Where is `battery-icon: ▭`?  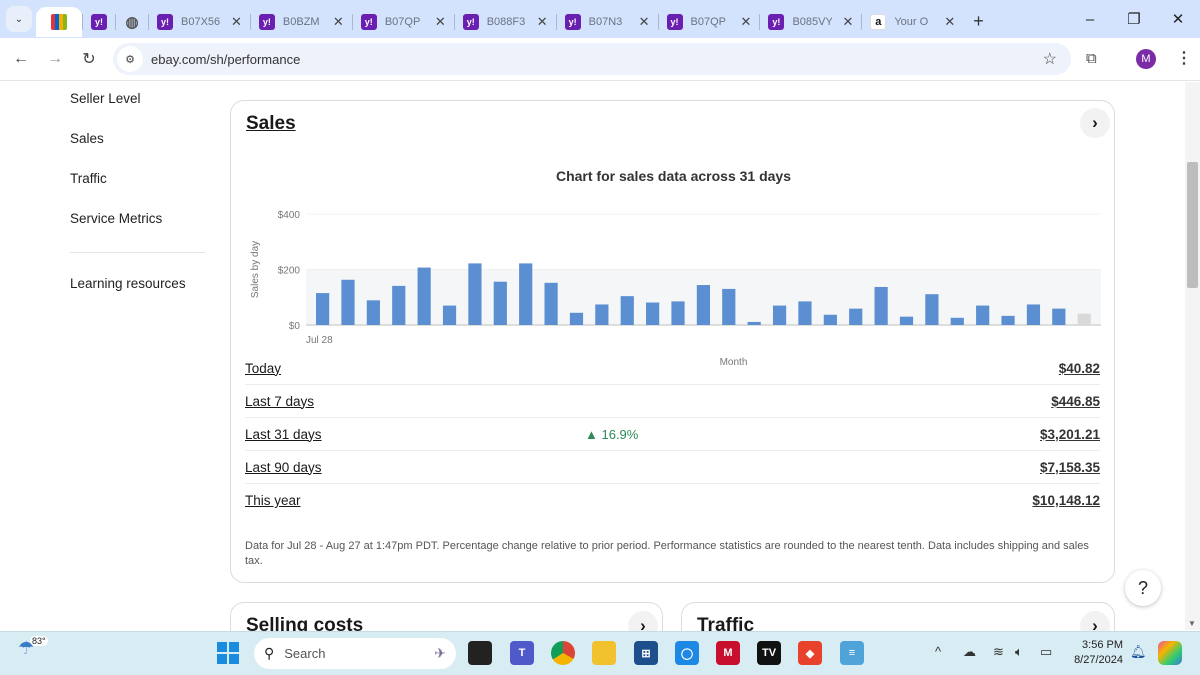
battery-icon: ▭ is located at coordinates (1046, 652).